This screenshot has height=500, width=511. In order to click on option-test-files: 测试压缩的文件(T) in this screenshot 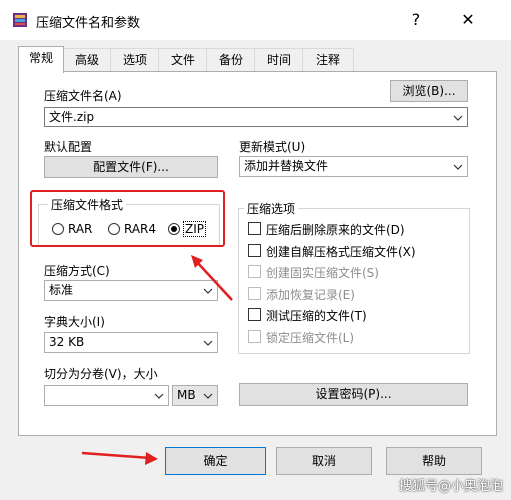, I will do `click(357, 315)`.